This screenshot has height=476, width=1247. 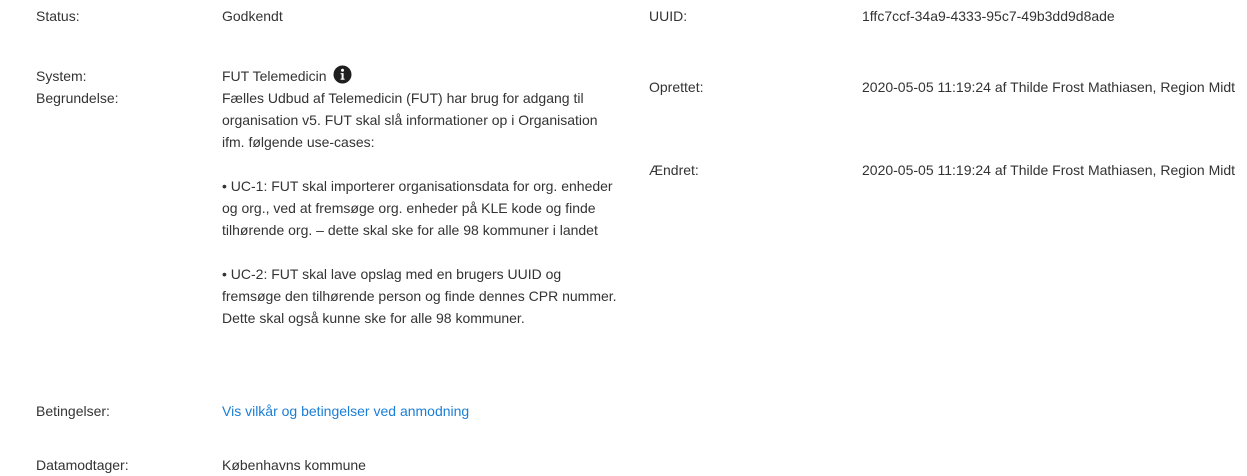 I want to click on uuid-label: UUID:, so click(x=668, y=16).